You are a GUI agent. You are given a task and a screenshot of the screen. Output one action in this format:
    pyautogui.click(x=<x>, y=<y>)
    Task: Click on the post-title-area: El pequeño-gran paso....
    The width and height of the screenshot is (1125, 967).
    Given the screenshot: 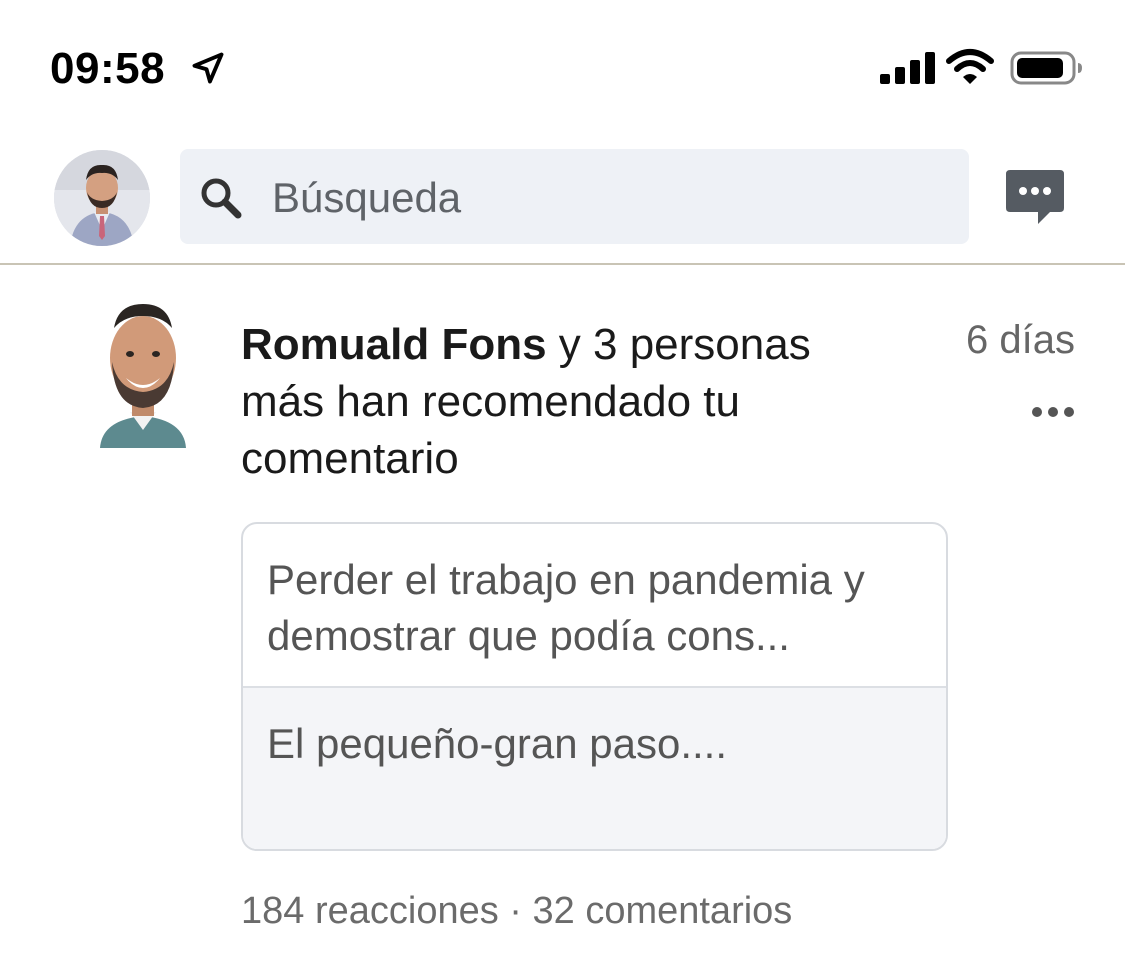 What is the action you would take?
    pyautogui.click(x=594, y=768)
    